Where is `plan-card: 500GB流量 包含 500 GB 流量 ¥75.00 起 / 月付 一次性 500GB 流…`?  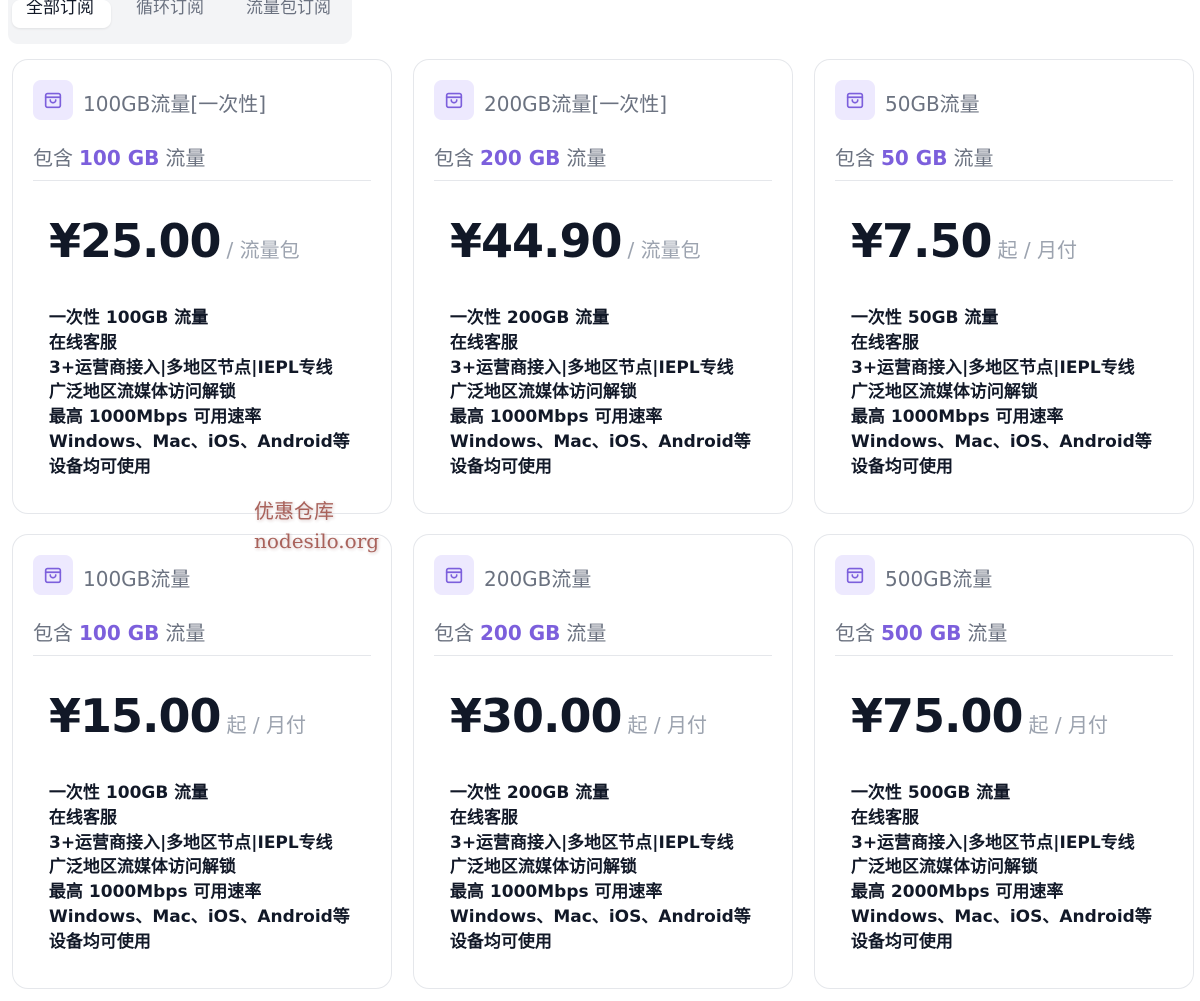
plan-card: 500GB流量 包含 500 GB 流量 ¥75.00 起 / 月付 一次性 500GB 流… is located at coordinates (1004, 761).